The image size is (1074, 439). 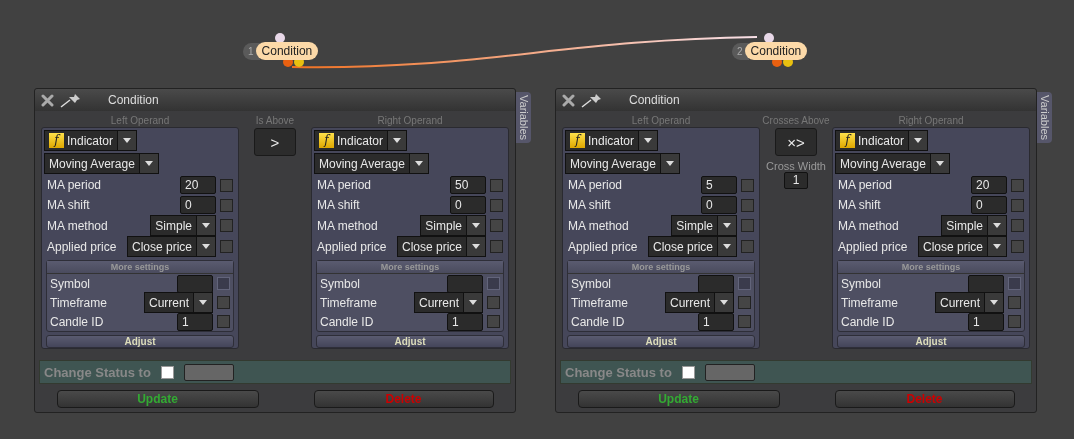 I want to click on param-label: MA period, so click(x=866, y=185).